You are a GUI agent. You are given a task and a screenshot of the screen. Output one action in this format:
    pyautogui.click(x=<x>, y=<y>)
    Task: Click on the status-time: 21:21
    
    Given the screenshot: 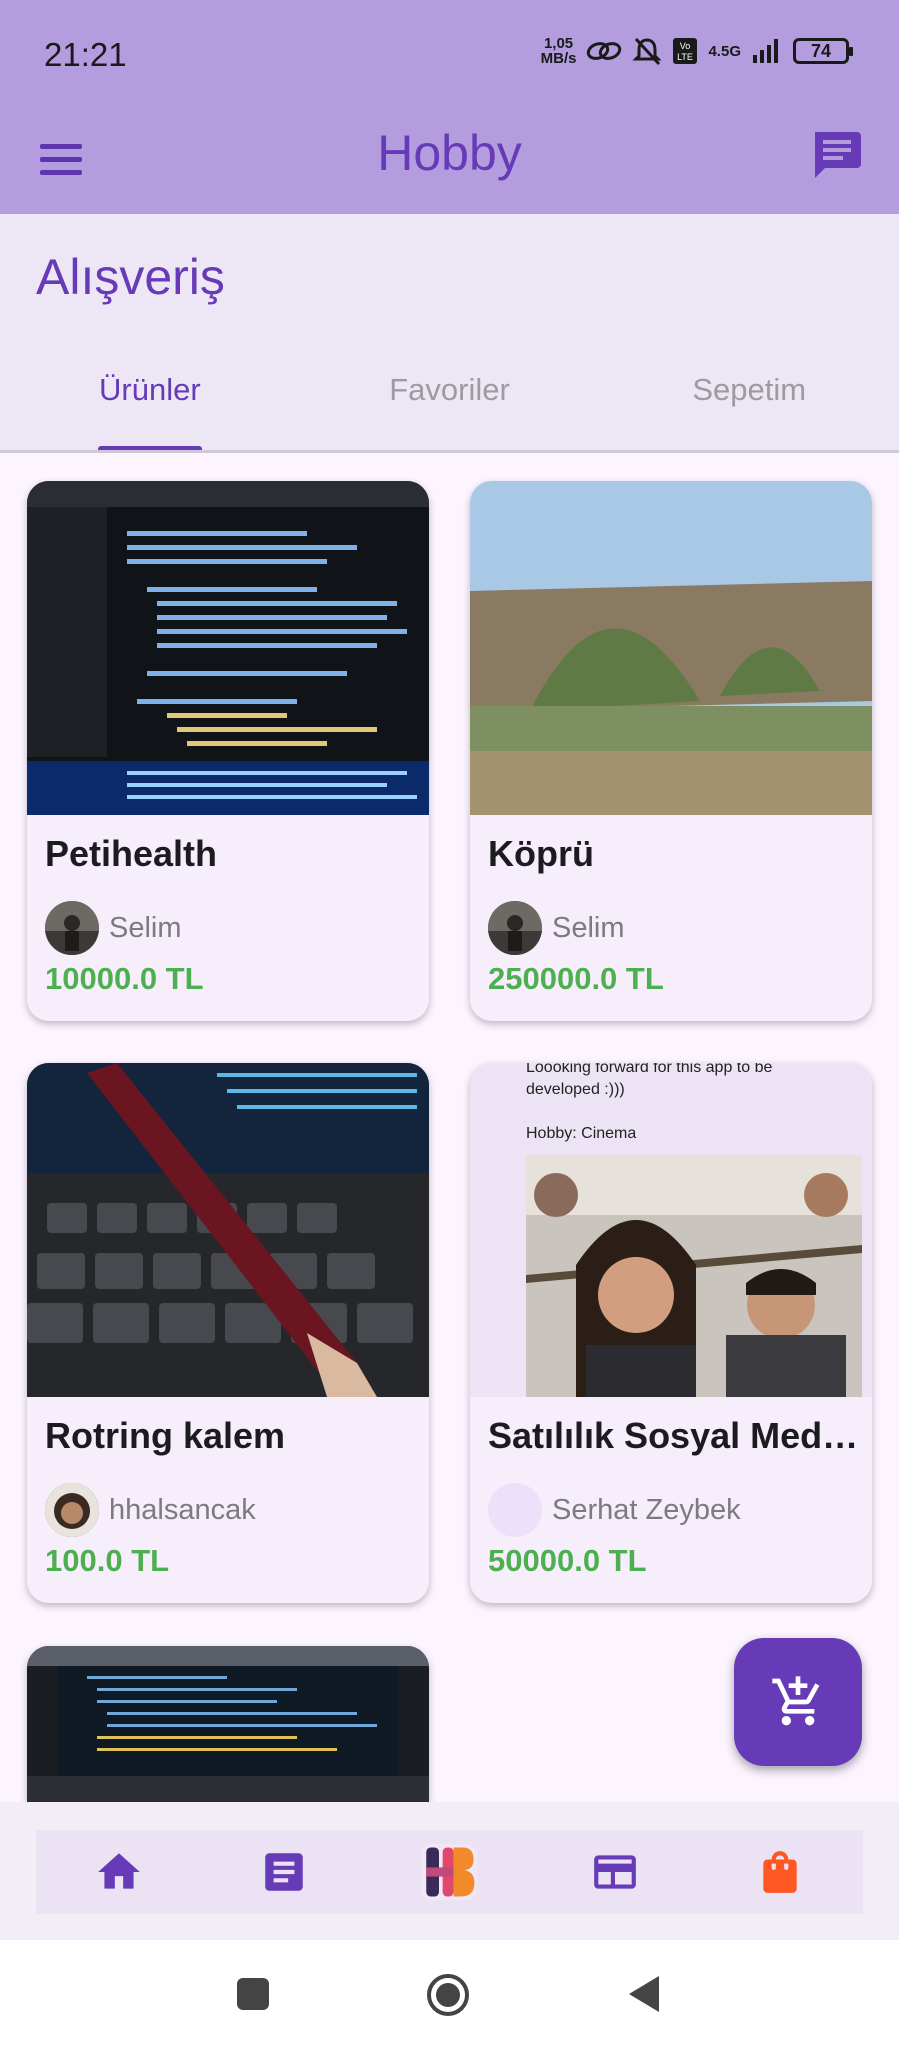 What is the action you would take?
    pyautogui.click(x=85, y=54)
    